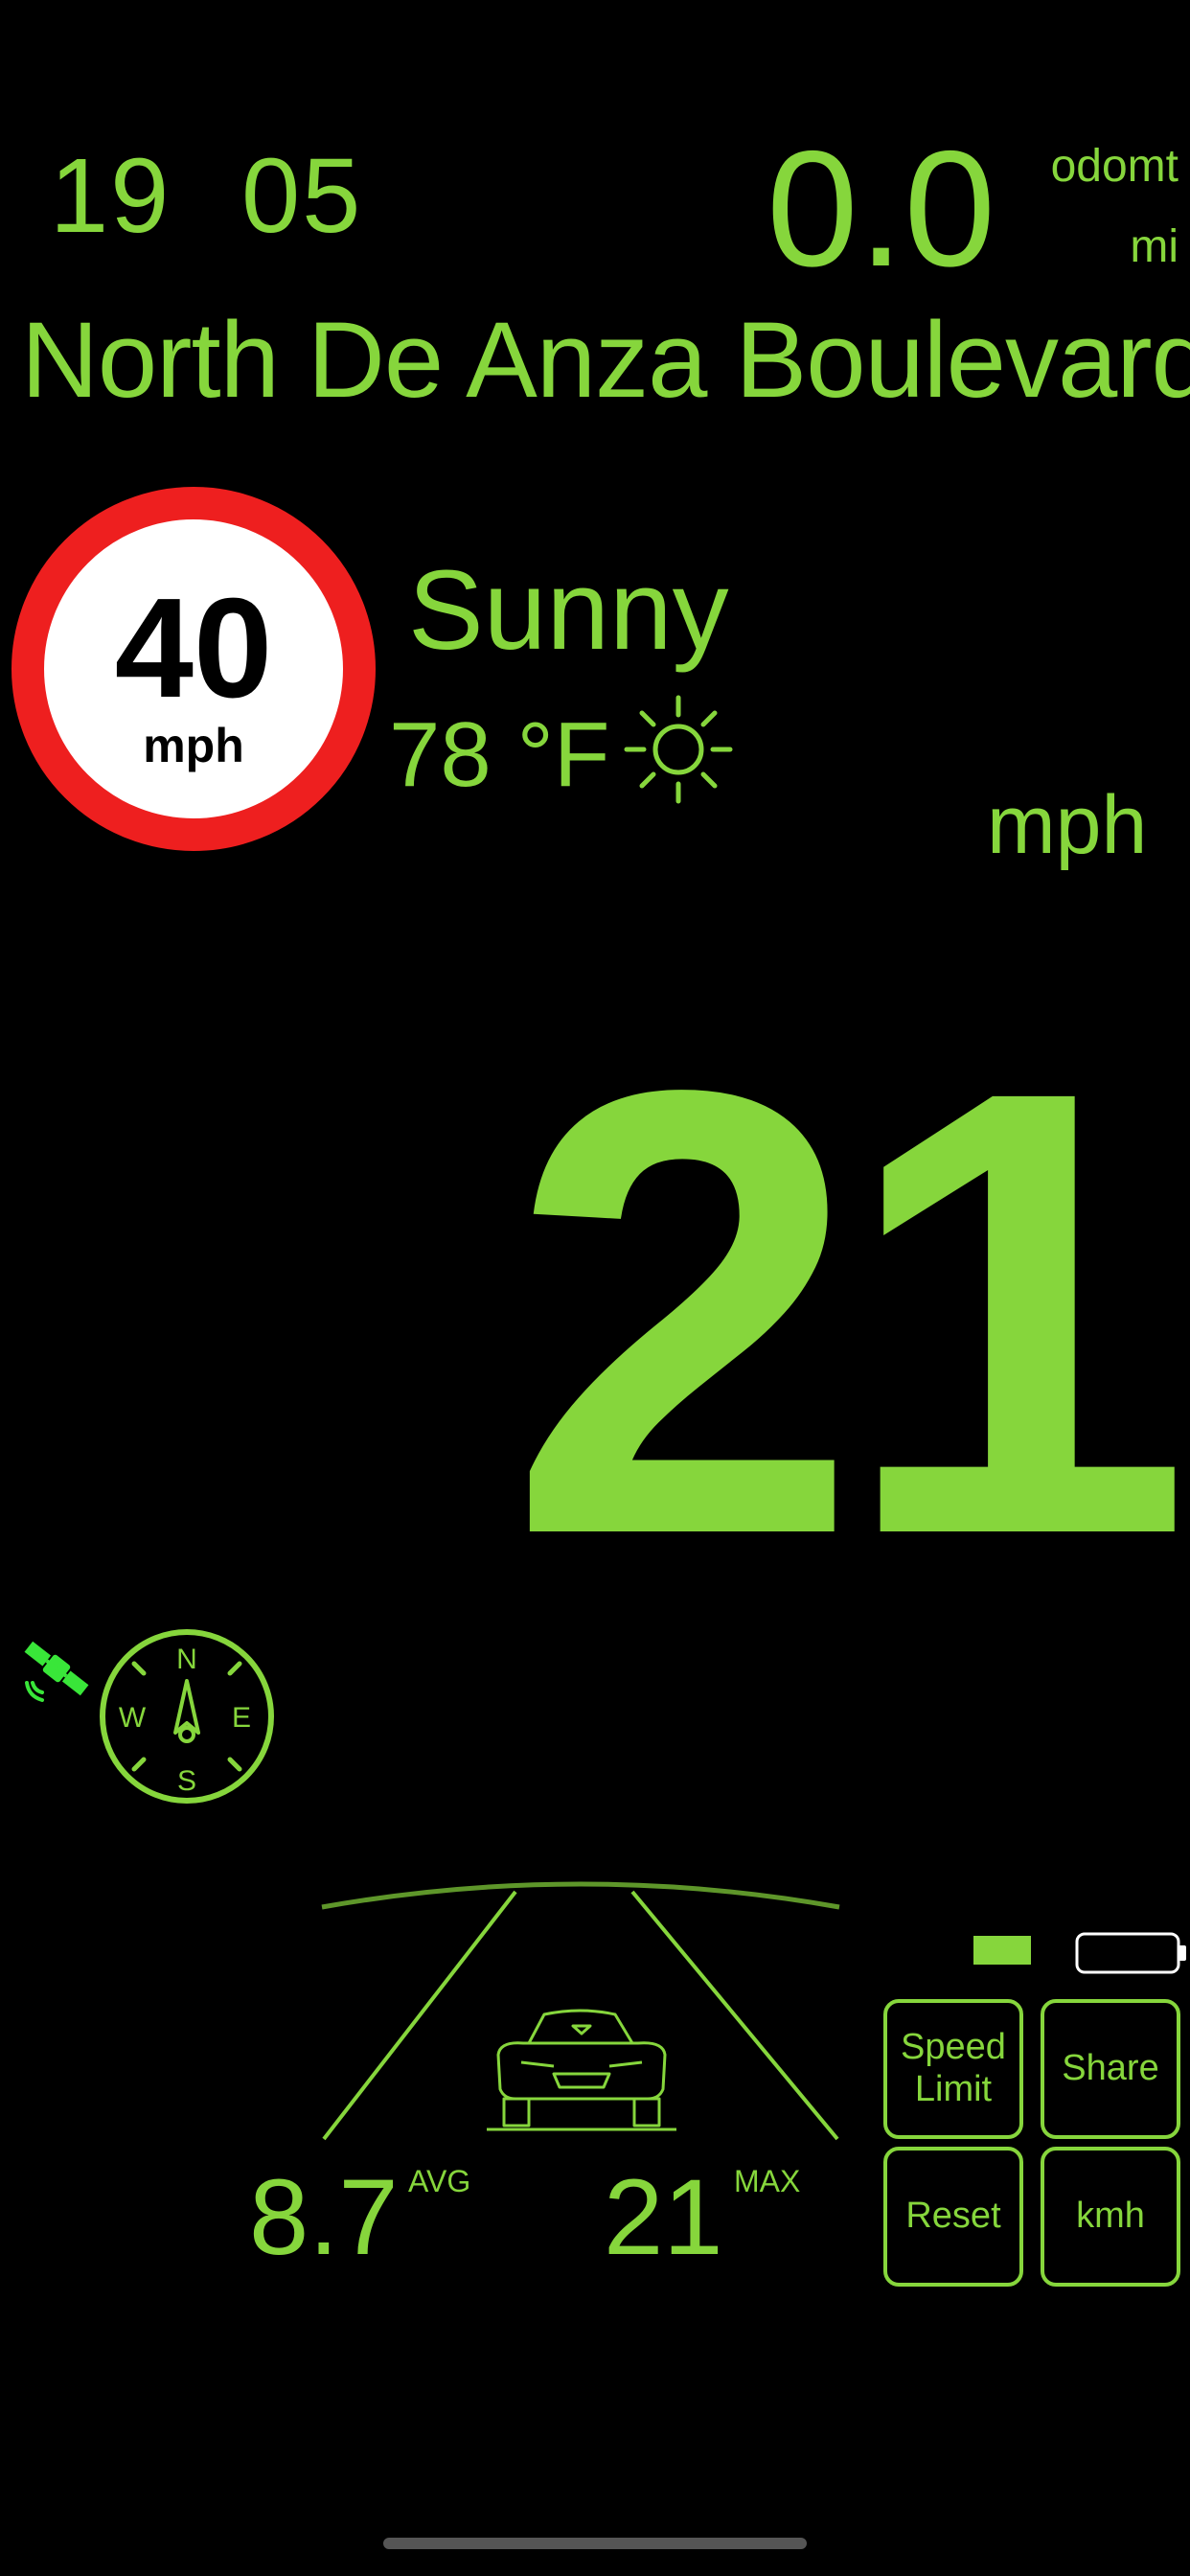 The width and height of the screenshot is (1190, 2576). I want to click on clock-minute: 05, so click(302, 196).